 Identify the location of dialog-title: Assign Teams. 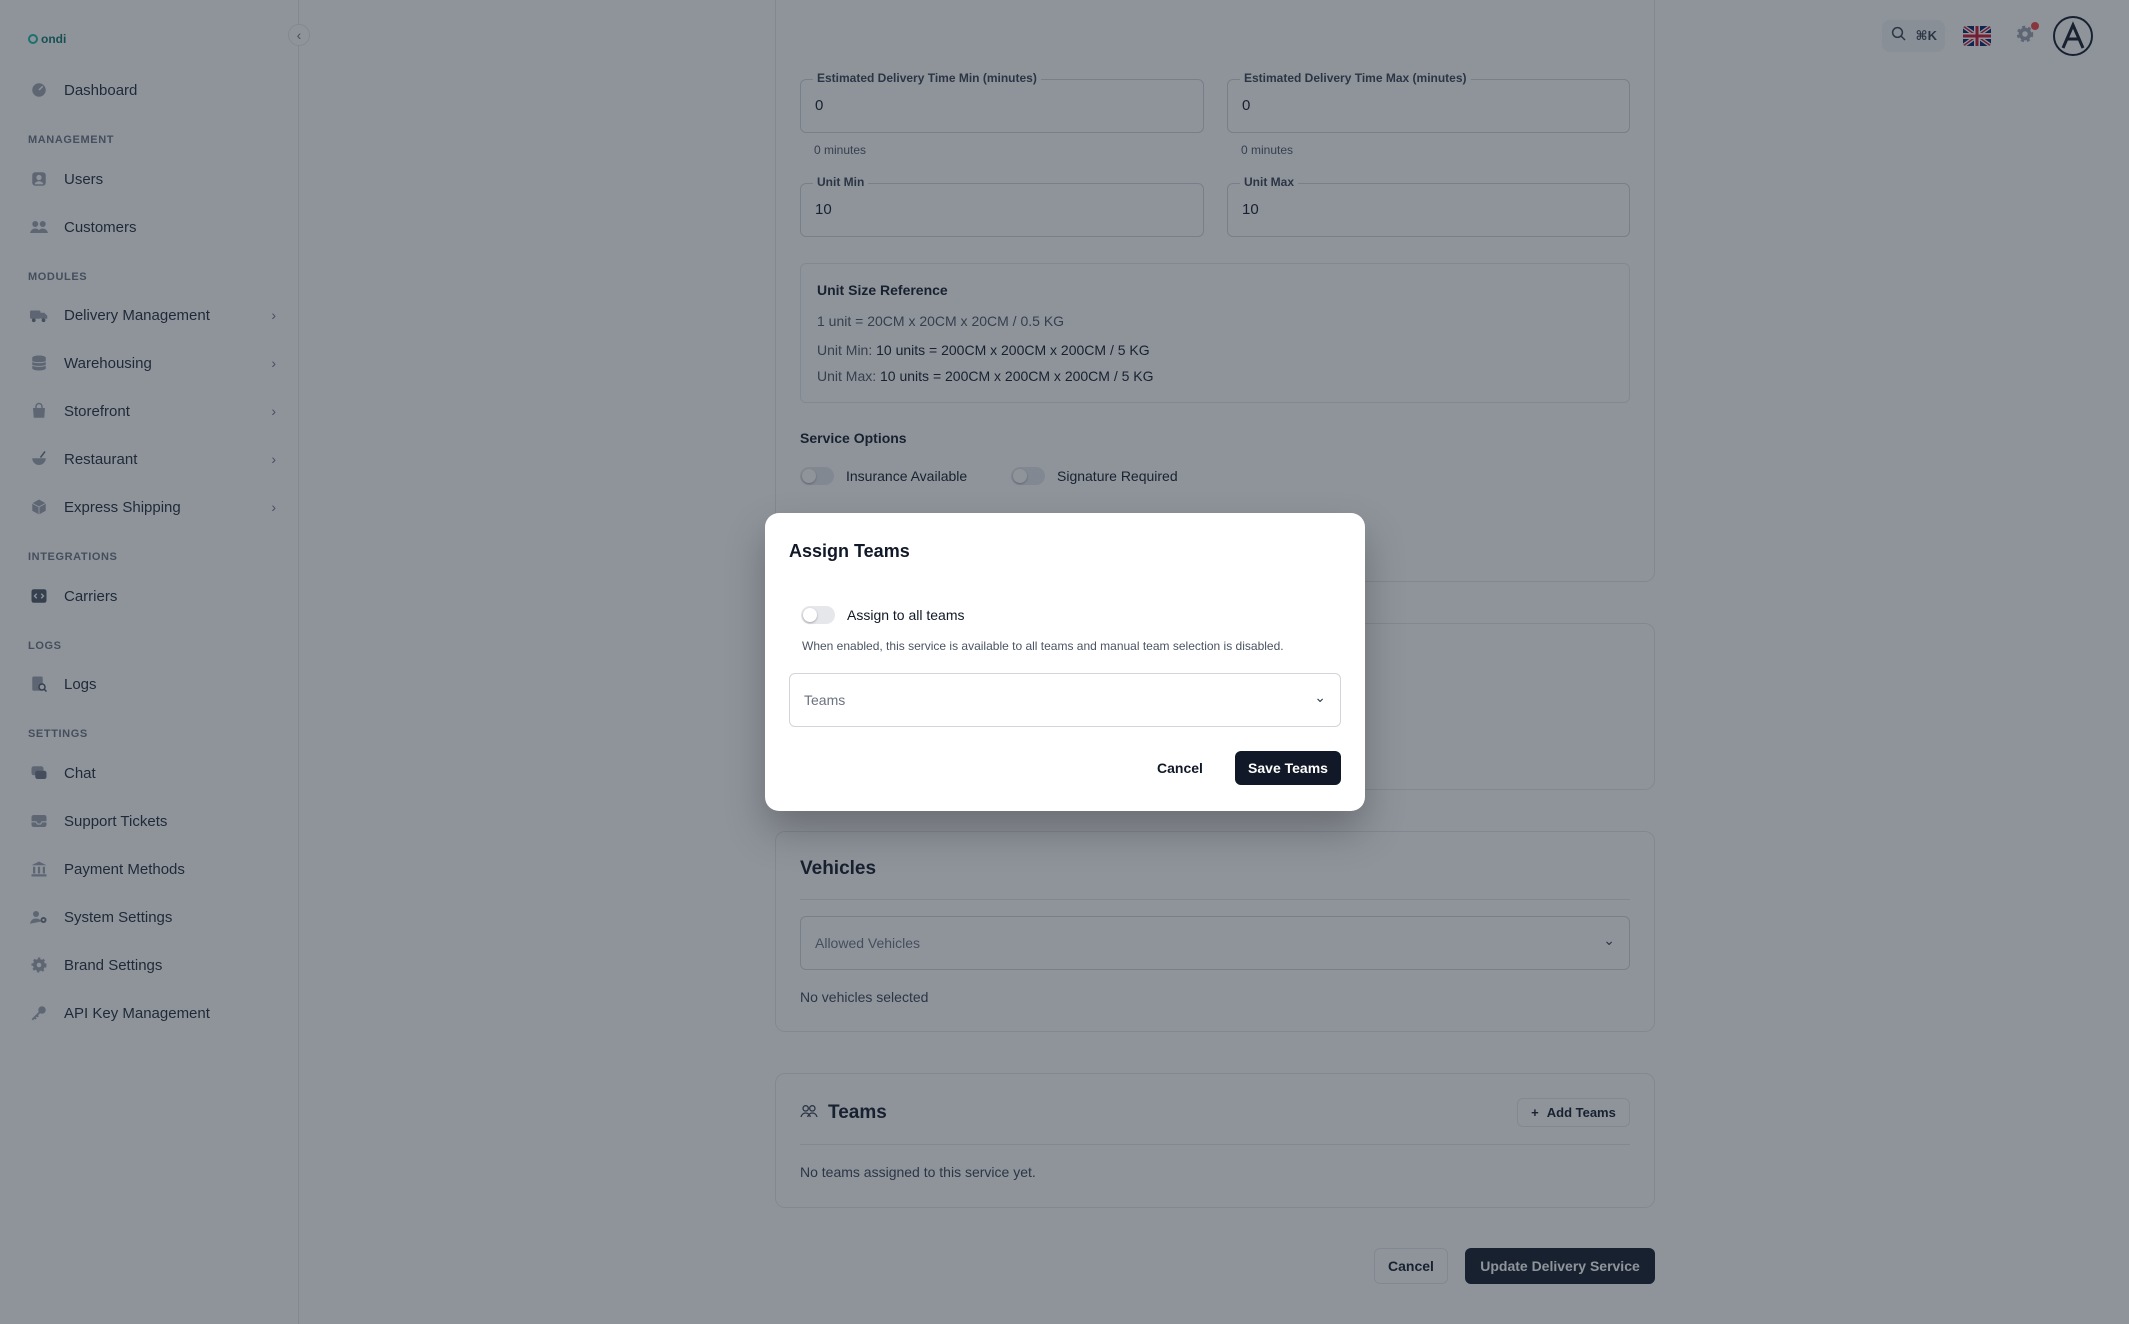
(849, 551).